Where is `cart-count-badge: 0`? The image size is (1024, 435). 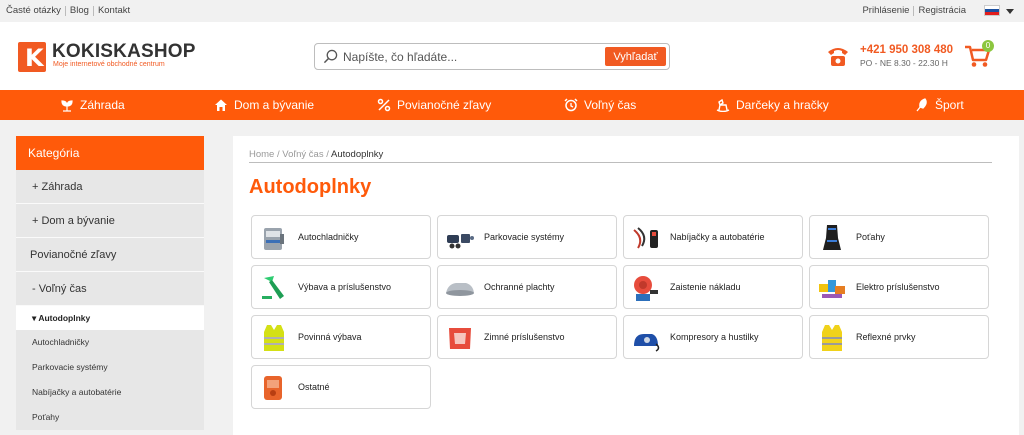
cart-count-badge: 0 is located at coordinates (988, 46).